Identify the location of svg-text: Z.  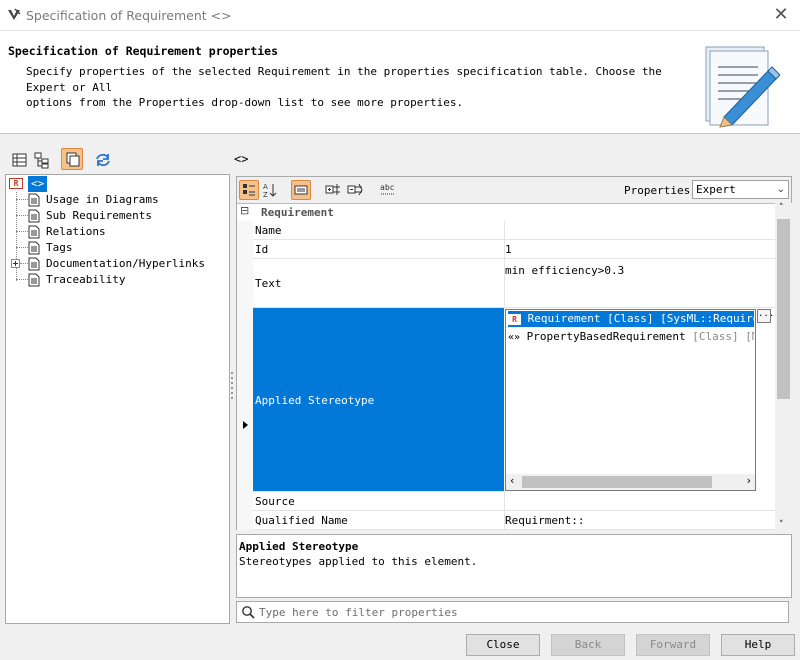
(265, 194).